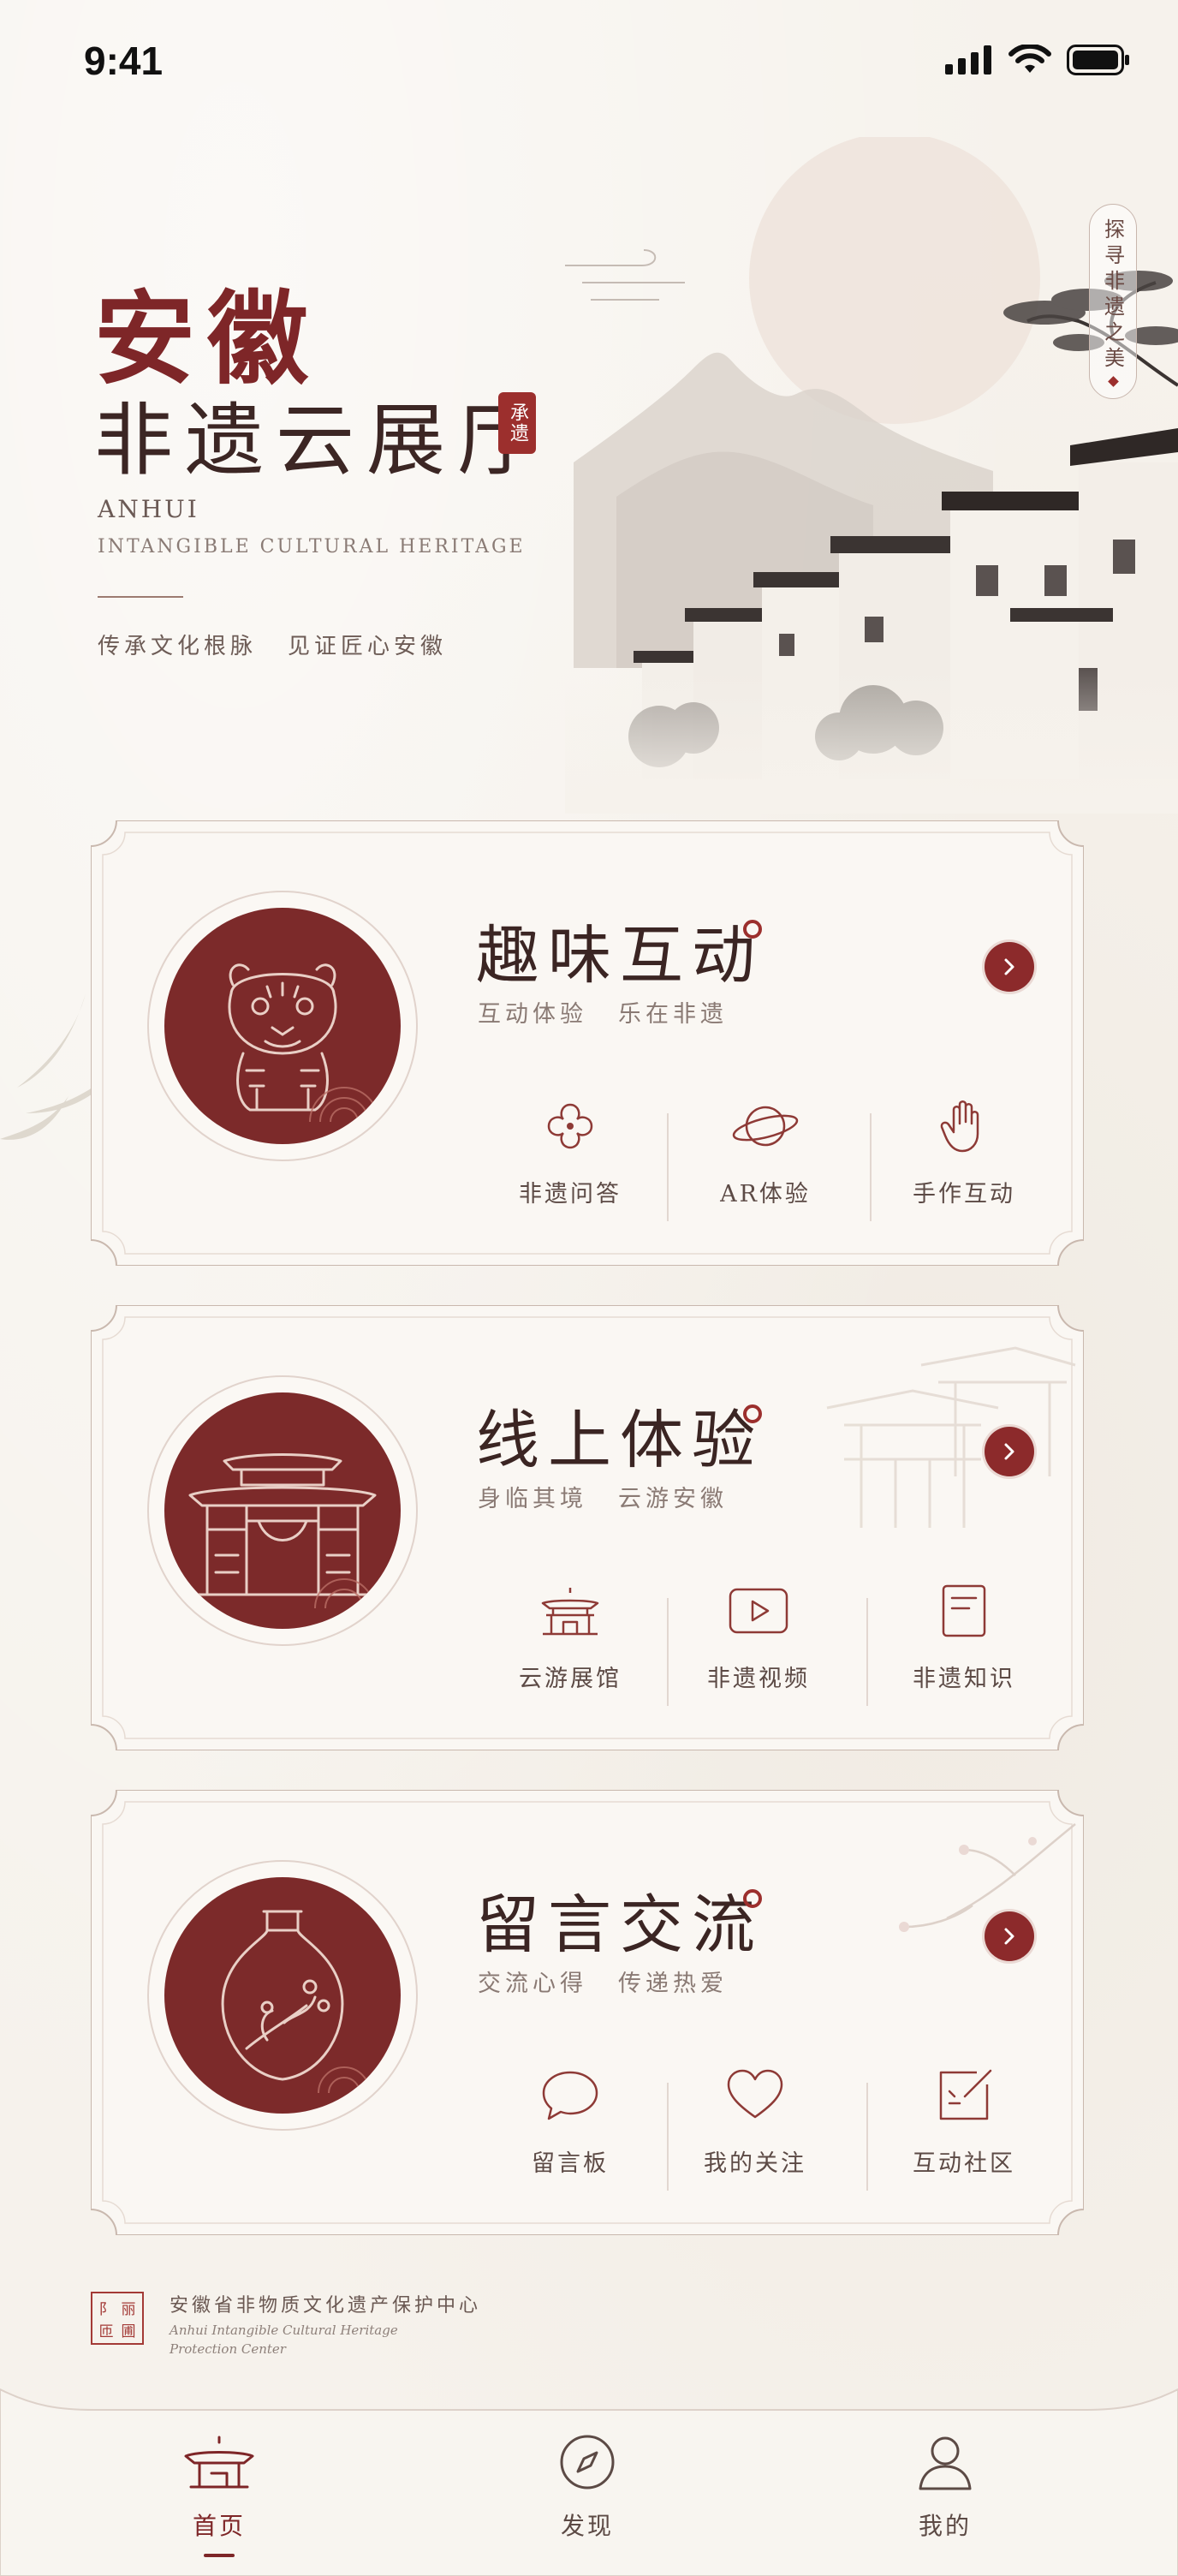 Image resolution: width=1178 pixels, height=2576 pixels. I want to click on function-message-board: 留言板, so click(570, 2130).